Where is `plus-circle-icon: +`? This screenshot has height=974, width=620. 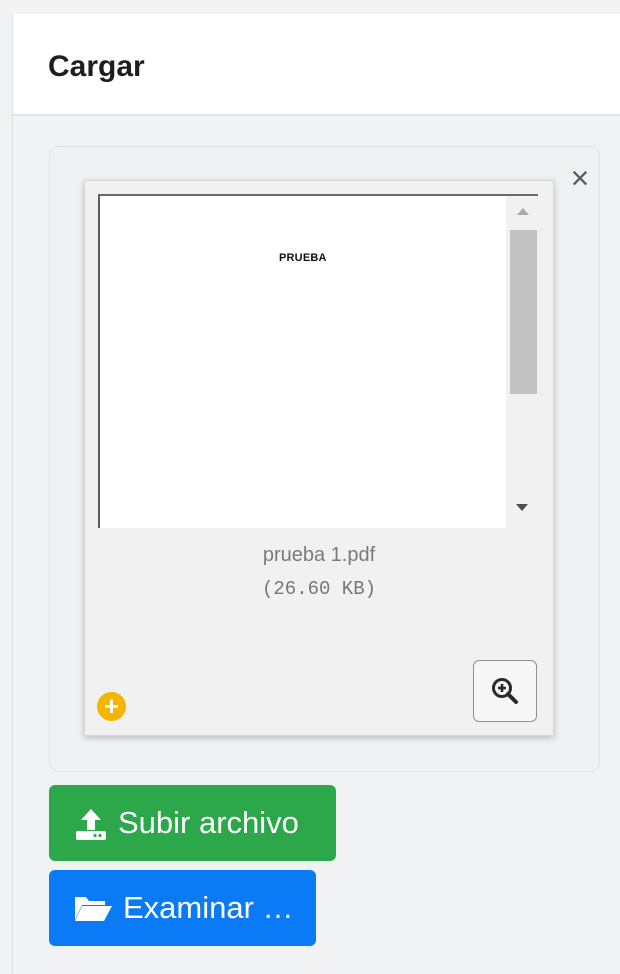
plus-circle-icon: + is located at coordinates (111, 706).